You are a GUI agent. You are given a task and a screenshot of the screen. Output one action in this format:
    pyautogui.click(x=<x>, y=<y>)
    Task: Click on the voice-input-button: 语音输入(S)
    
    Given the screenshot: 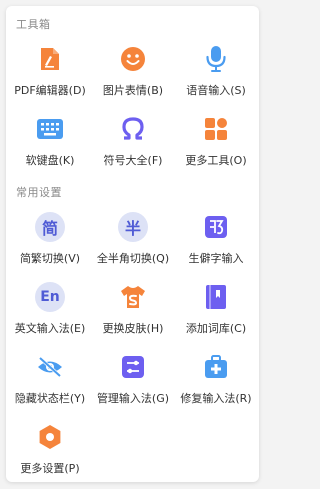 What is the action you would take?
    pyautogui.click(x=216, y=74)
    